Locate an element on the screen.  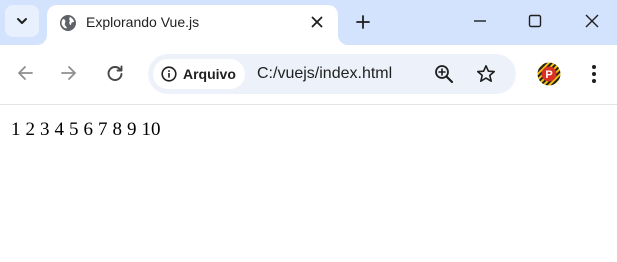
maximize-icon is located at coordinates (535, 21).